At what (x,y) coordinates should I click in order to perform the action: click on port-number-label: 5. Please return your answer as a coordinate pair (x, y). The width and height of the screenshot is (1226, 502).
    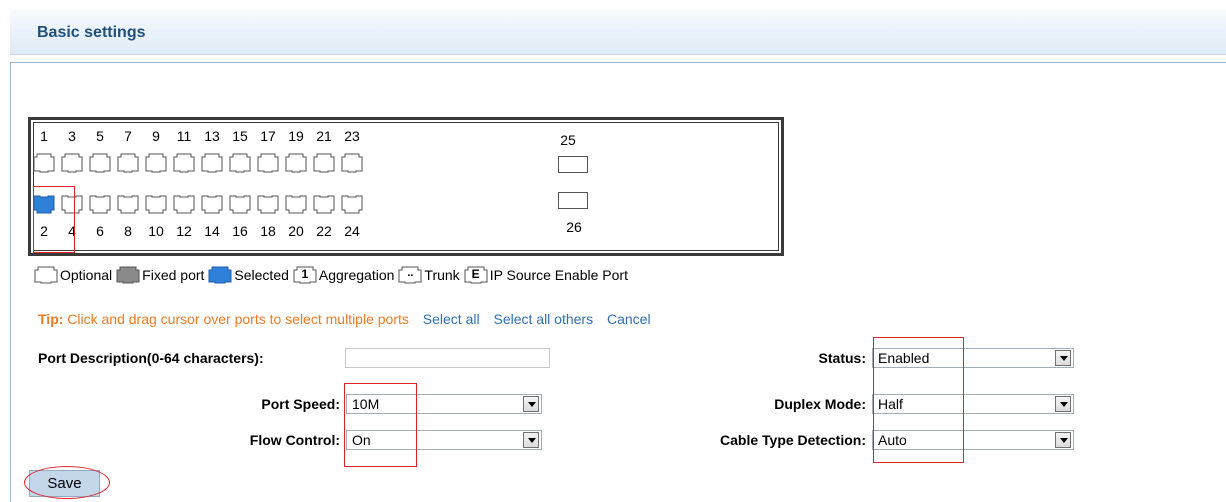
    Looking at the image, I should click on (100, 136).